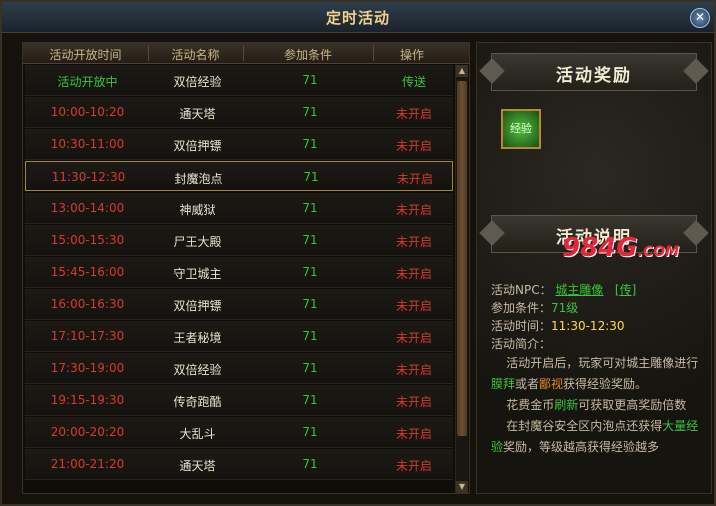  I want to click on row-activity-name: 王者秘境, so click(197, 338).